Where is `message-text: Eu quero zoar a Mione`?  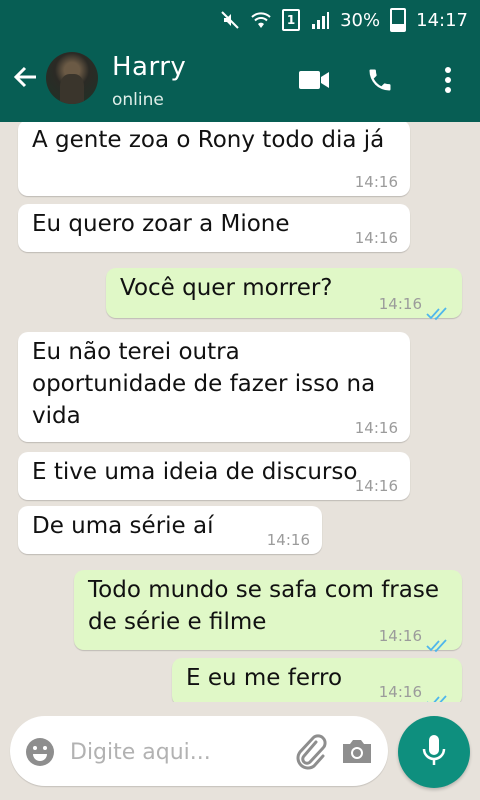
message-text: Eu quero zoar a Mione is located at coordinates (161, 224).